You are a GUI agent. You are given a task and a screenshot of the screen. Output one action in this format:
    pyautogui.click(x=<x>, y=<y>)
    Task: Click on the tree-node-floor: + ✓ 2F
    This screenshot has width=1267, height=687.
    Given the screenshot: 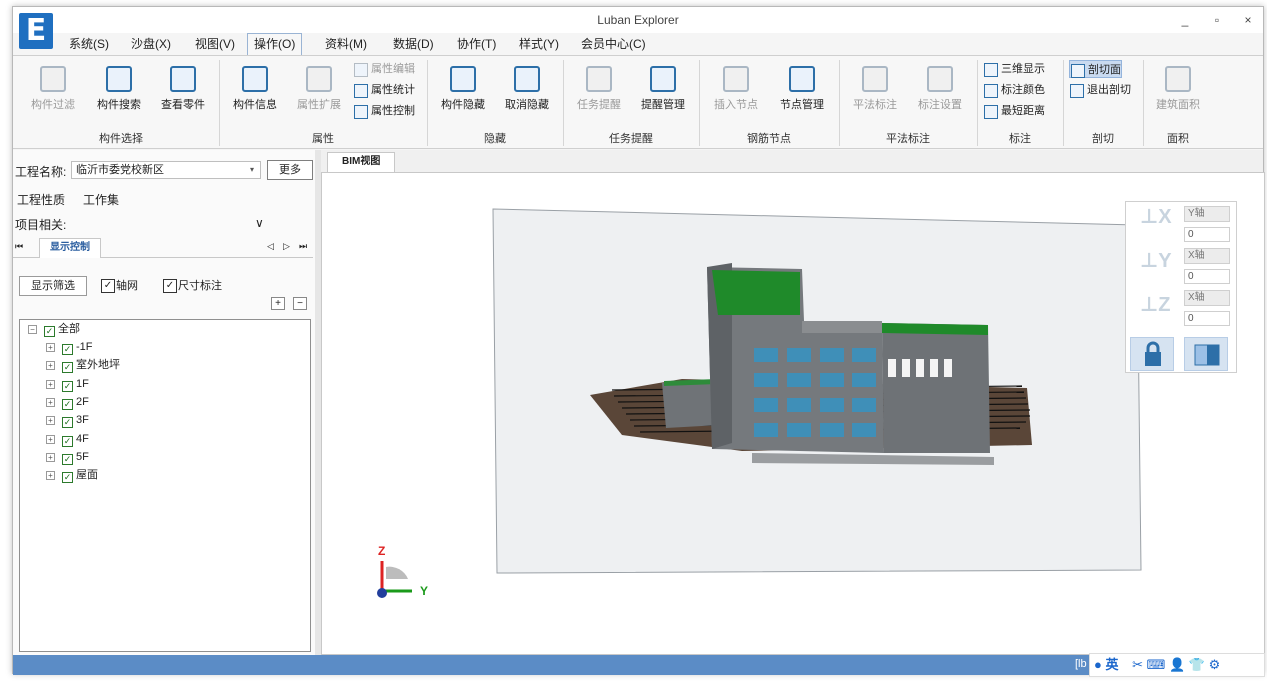 What is the action you would take?
    pyautogui.click(x=67, y=402)
    